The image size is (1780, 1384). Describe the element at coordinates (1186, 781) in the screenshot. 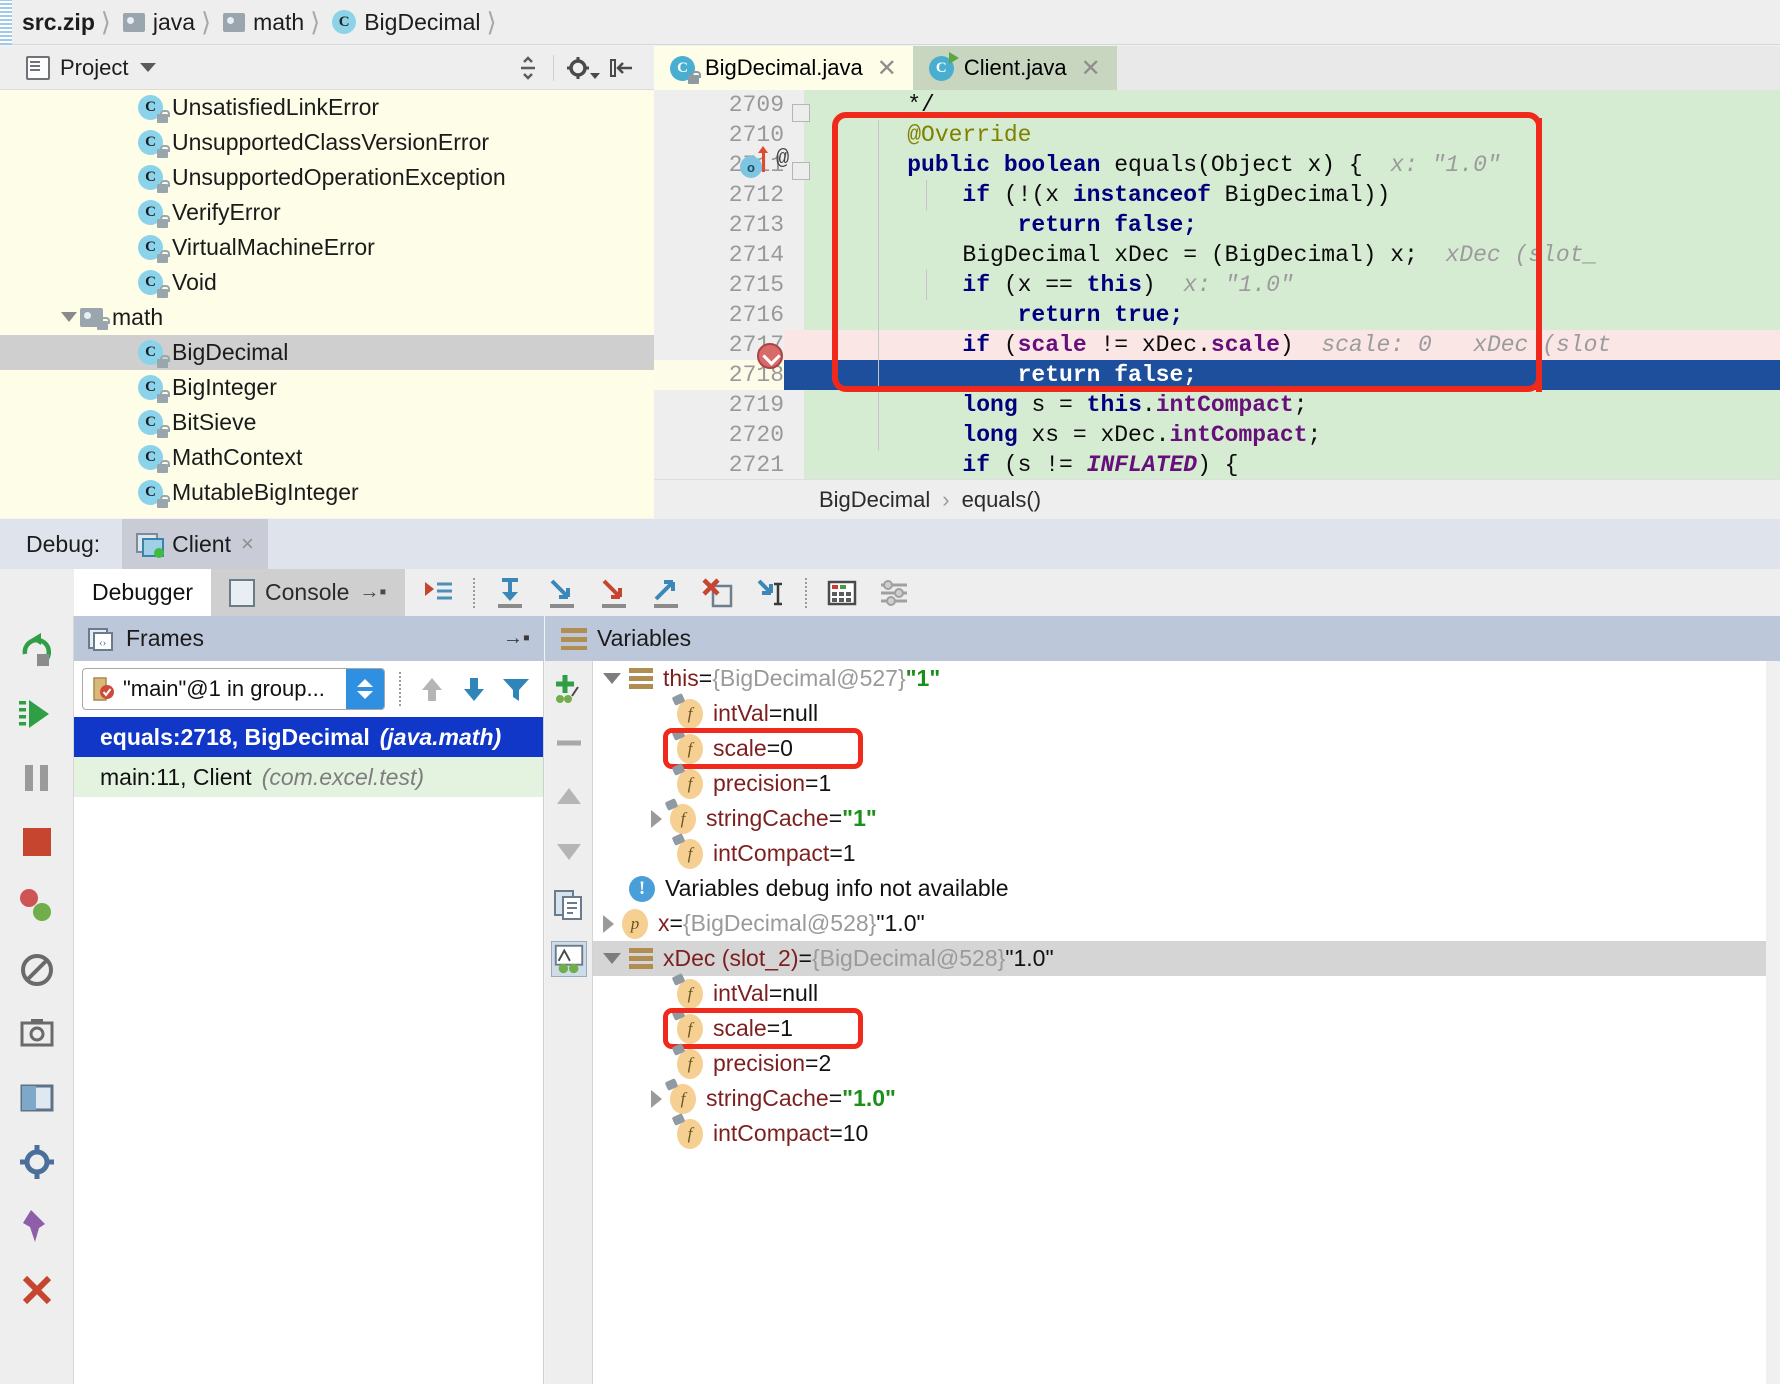

I see `variable-row: f precision = 1` at that location.